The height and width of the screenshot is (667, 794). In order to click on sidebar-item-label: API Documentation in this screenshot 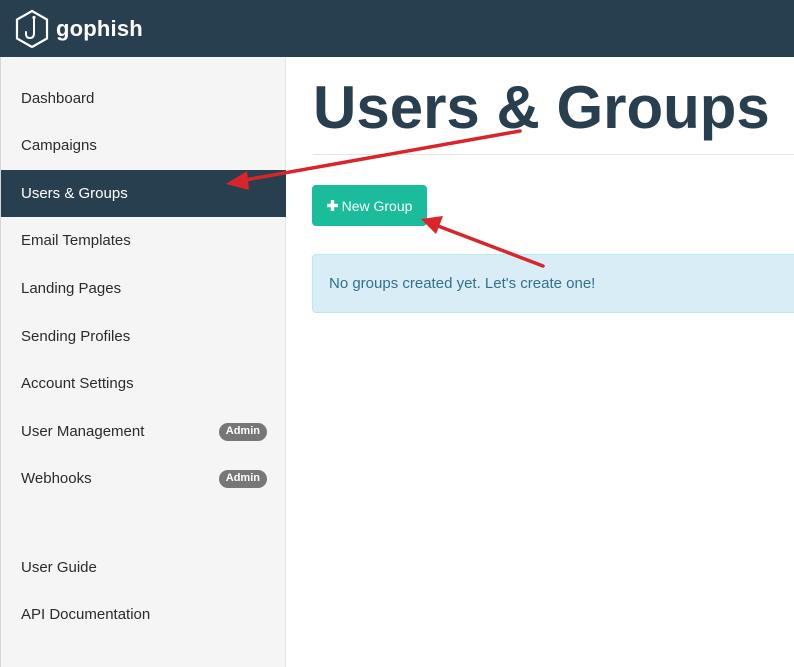, I will do `click(86, 614)`.